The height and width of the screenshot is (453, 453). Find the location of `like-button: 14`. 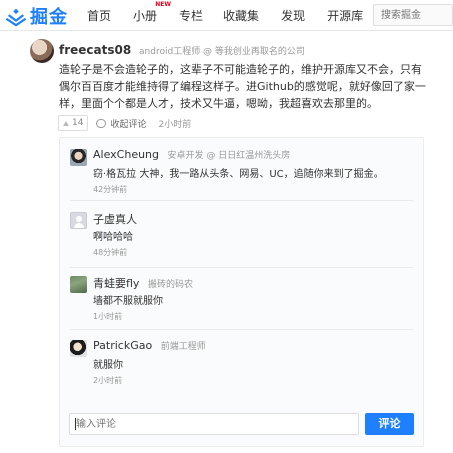

like-button: 14 is located at coordinates (73, 123).